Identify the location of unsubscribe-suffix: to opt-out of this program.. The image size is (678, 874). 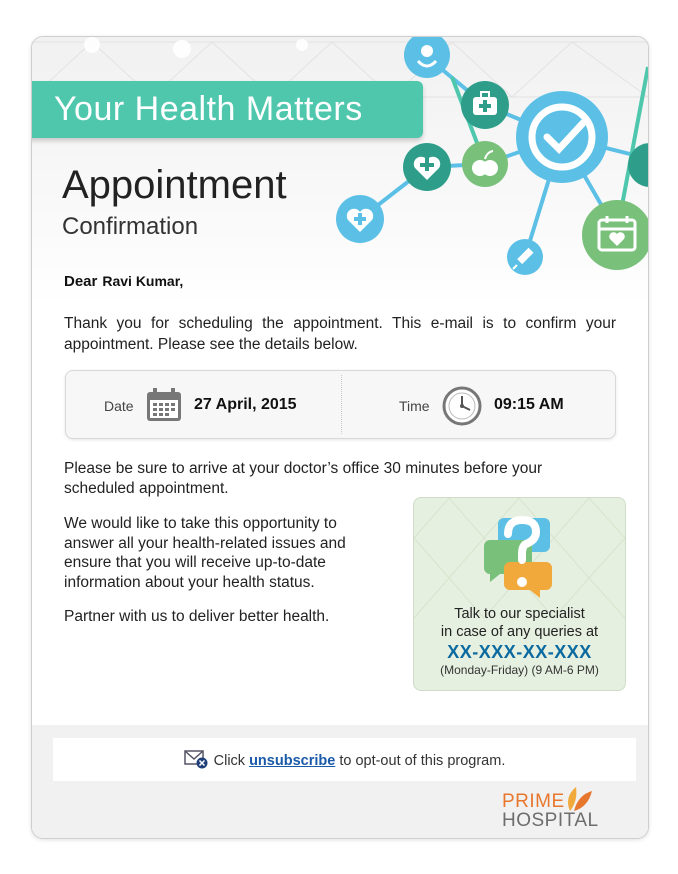
(422, 760).